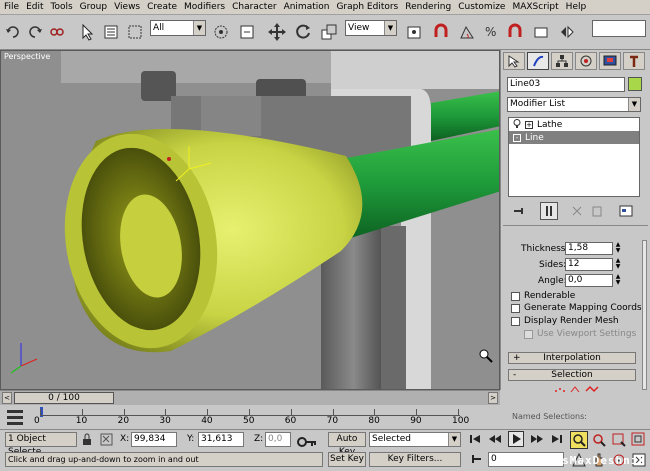  I want to click on sides-input: 12, so click(589, 264).